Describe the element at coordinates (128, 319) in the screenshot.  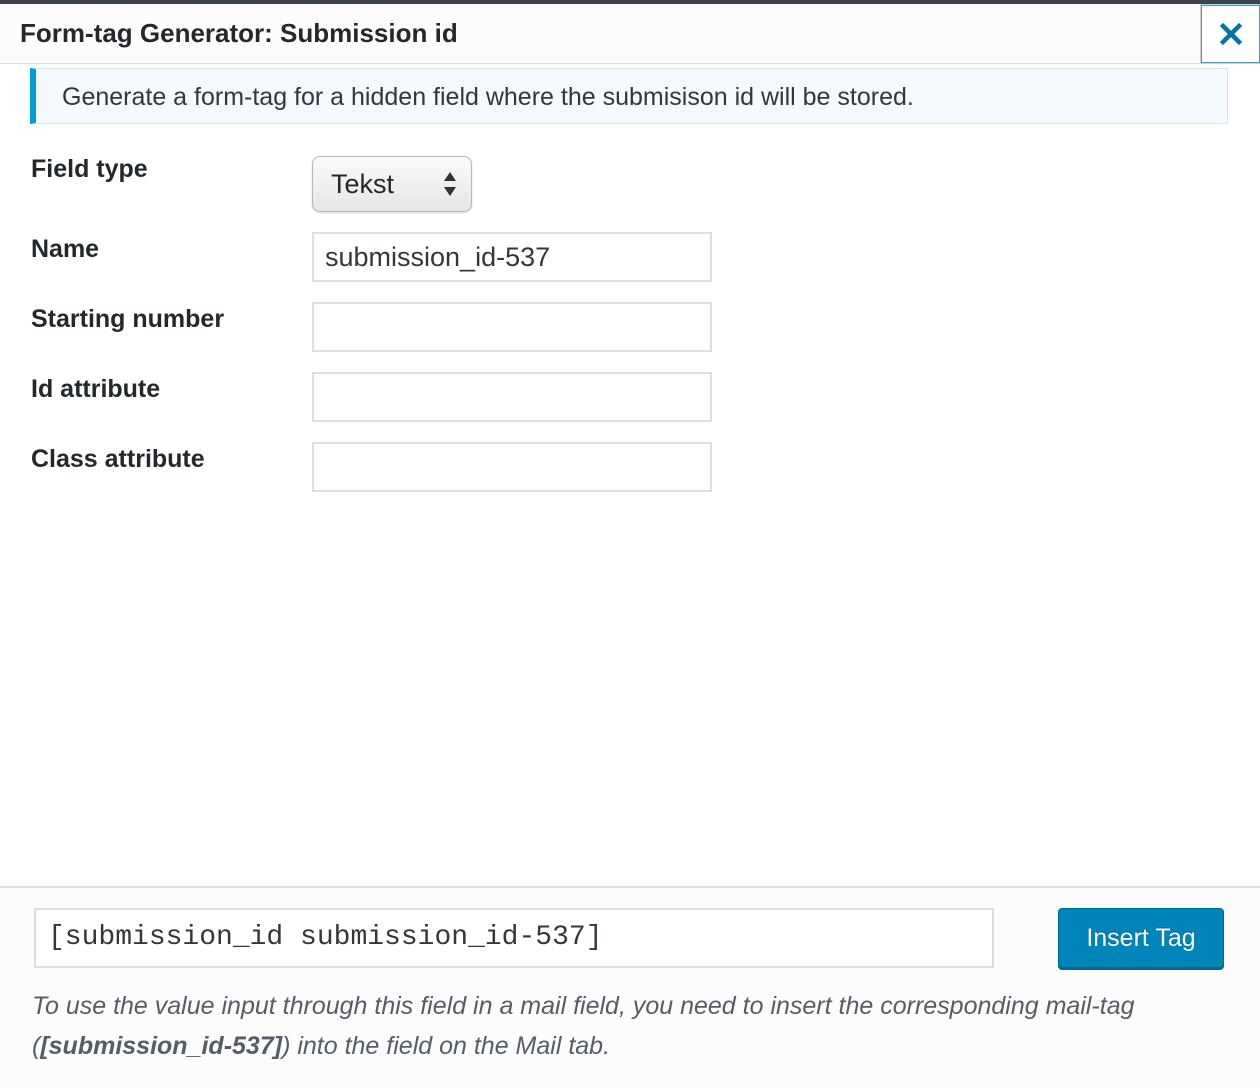
I see `starting-number-label: Starting number` at that location.